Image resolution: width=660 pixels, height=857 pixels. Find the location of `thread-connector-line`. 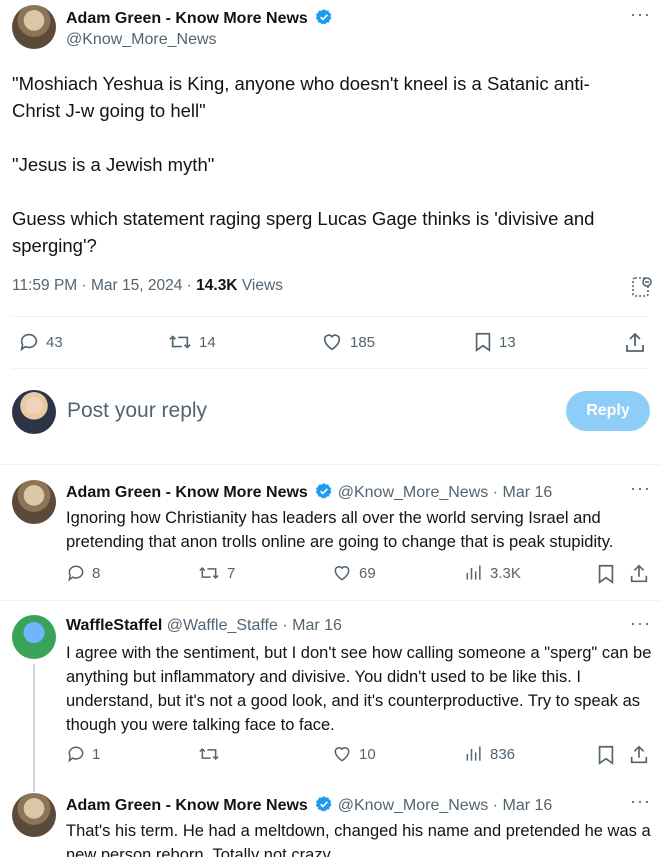

thread-connector-line is located at coordinates (34, 728).